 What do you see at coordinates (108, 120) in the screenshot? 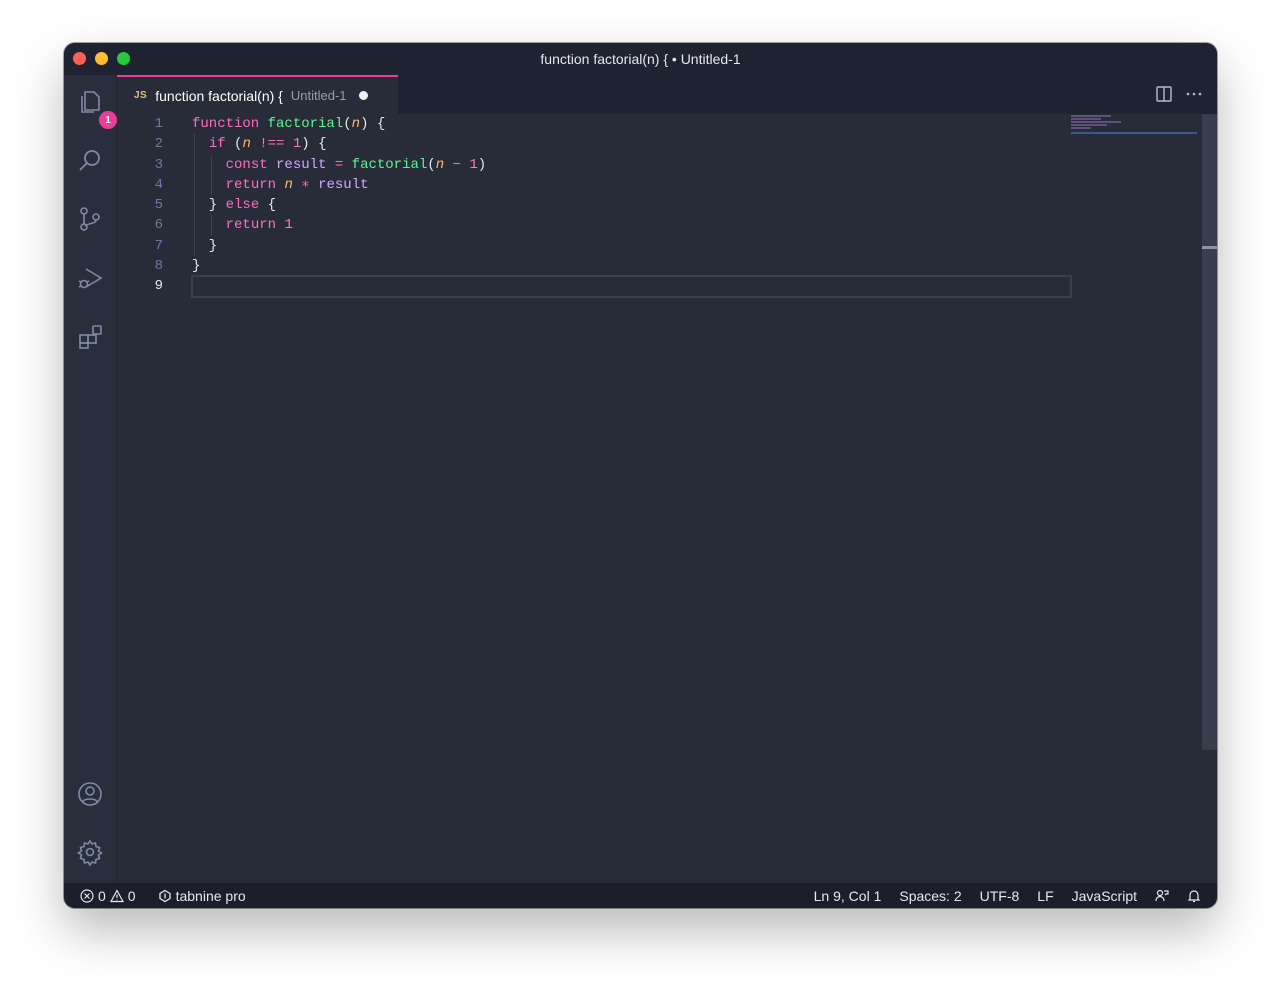
I see `explorer-badge: 1` at bounding box center [108, 120].